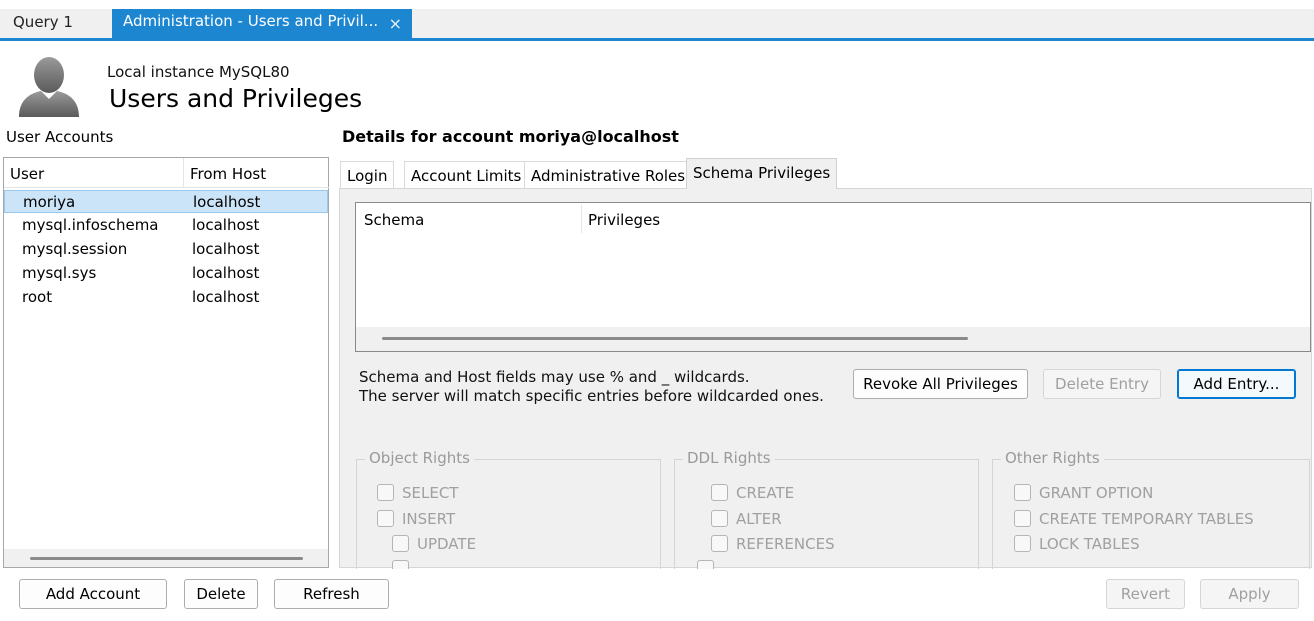 This screenshot has height=621, width=1314. What do you see at coordinates (1249, 594) in the screenshot?
I see `apply-button: Apply` at bounding box center [1249, 594].